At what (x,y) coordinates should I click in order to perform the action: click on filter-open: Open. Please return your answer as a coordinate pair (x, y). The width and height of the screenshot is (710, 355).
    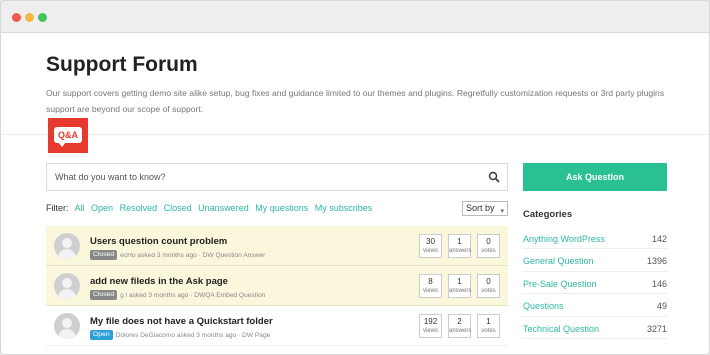
    Looking at the image, I should click on (102, 208).